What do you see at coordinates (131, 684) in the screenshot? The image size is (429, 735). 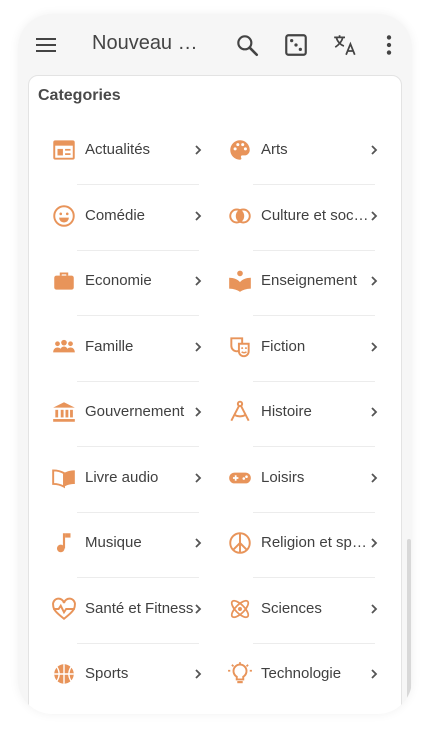 I see `category-item: Sports` at bounding box center [131, 684].